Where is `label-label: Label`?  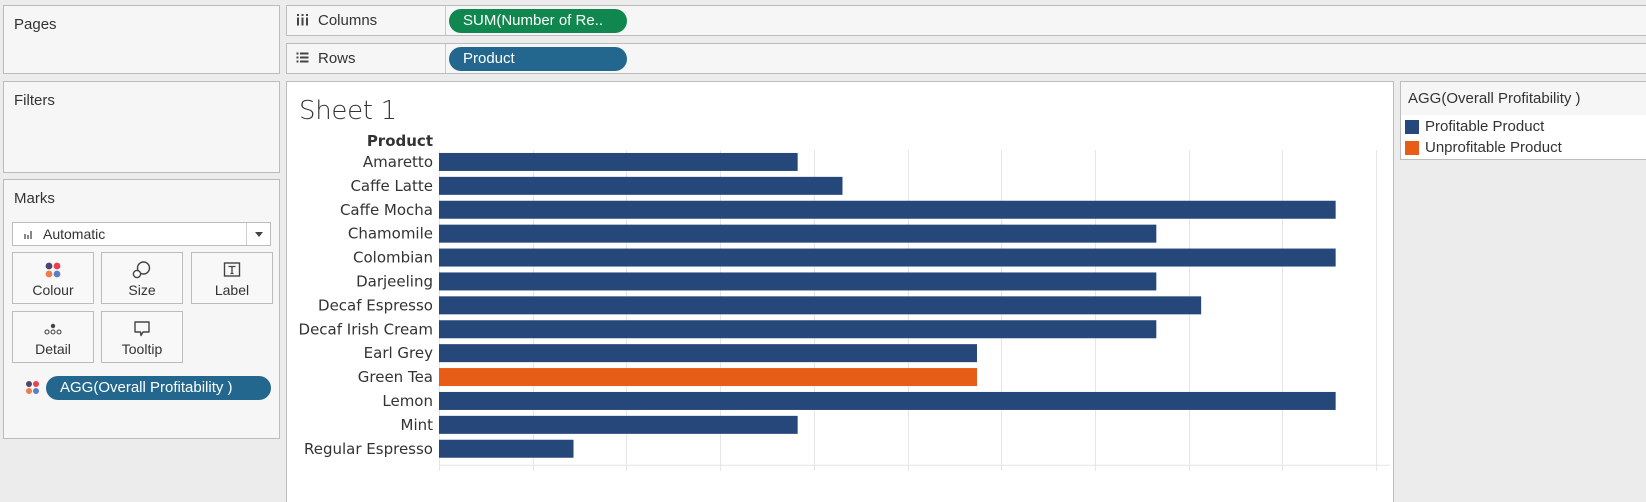
label-label: Label is located at coordinates (232, 290).